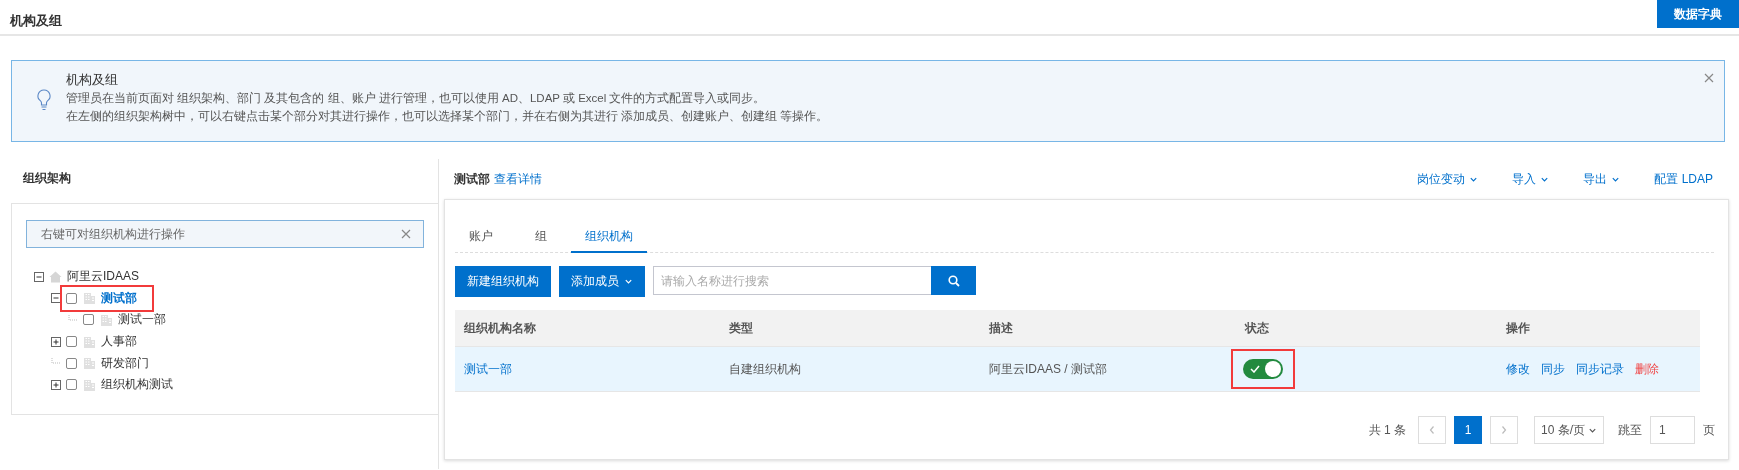  Describe the element at coordinates (1630, 430) in the screenshot. I see `jump-label: 跳至` at that location.